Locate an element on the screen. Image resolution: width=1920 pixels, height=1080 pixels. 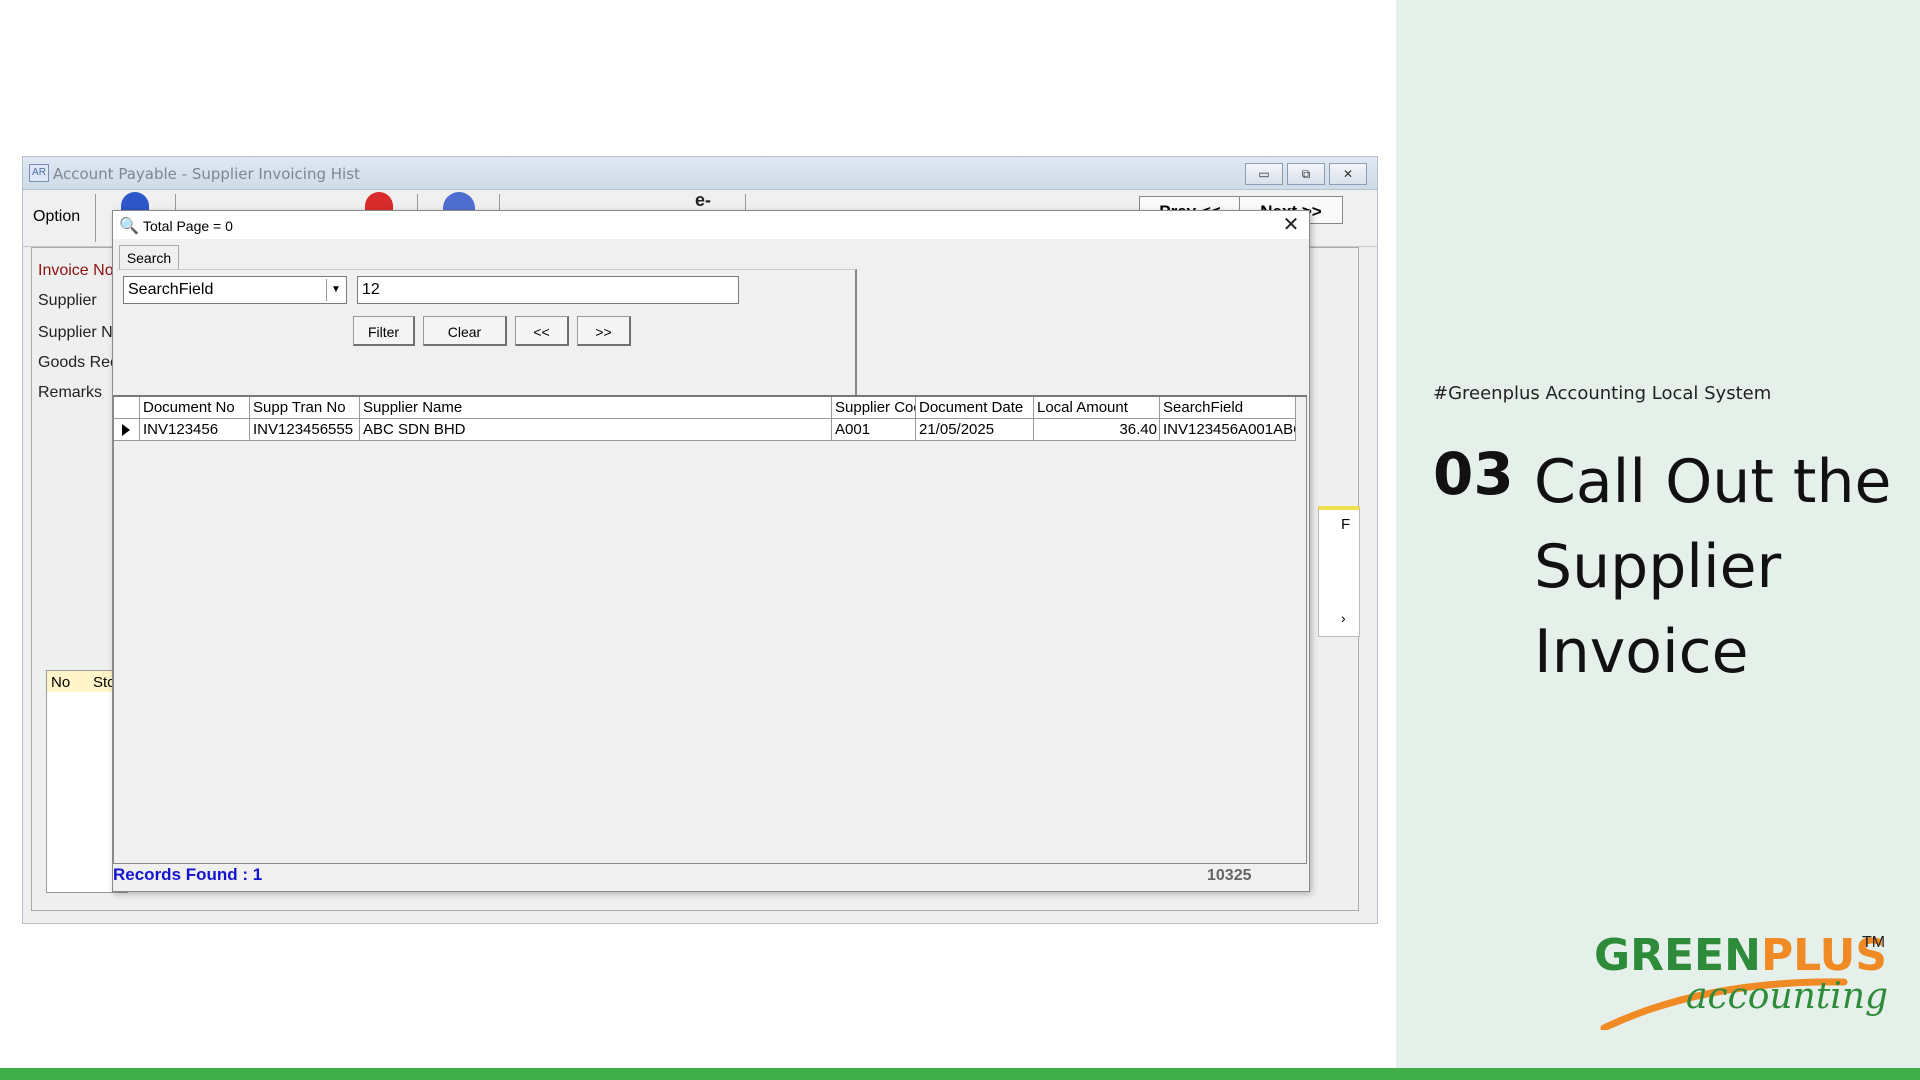
goods-received-label: Goods Rec is located at coordinates (78, 362).